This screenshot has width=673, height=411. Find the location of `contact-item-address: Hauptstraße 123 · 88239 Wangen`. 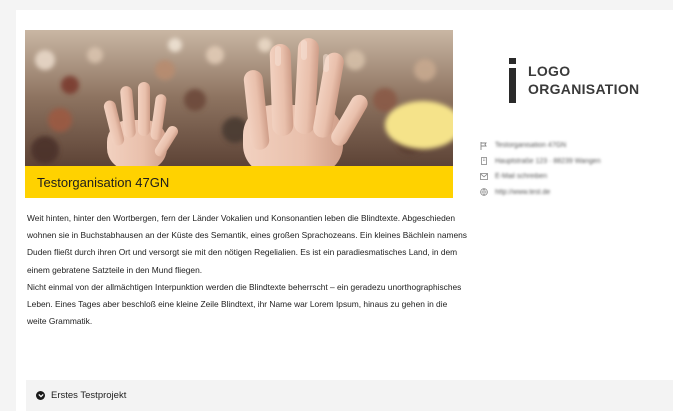

contact-item-address: Hauptstraße 123 · 88239 Wangen is located at coordinates (540, 162).